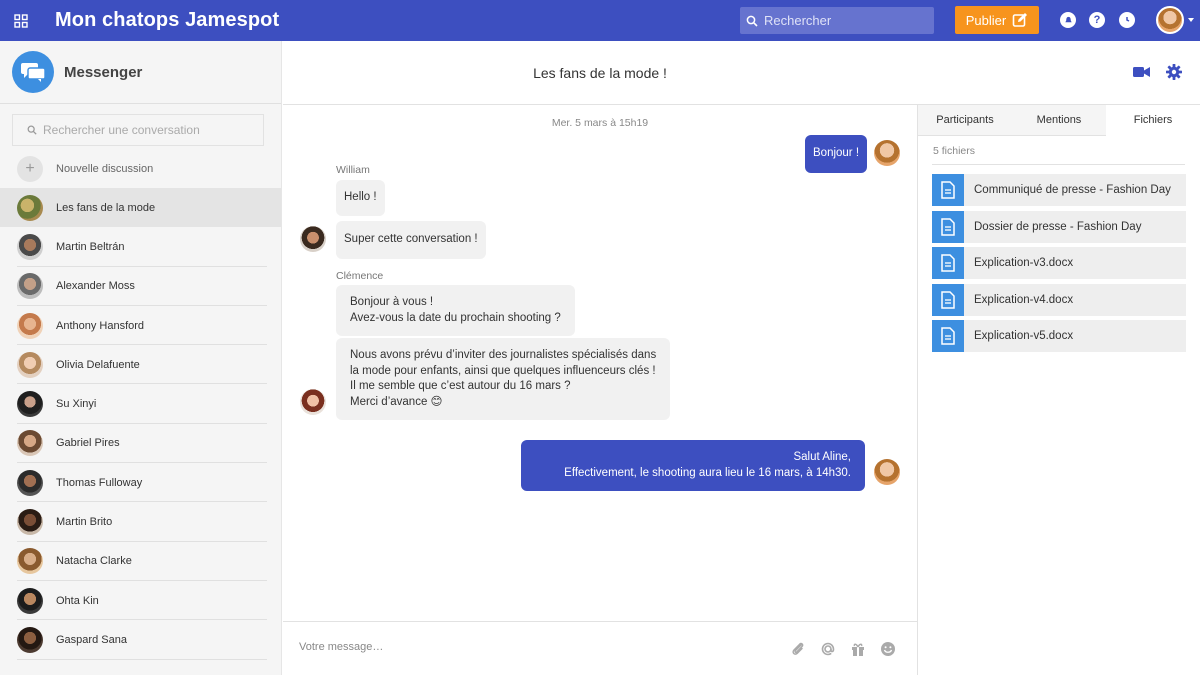 The width and height of the screenshot is (1200, 675). Describe the element at coordinates (600, 123) in the screenshot. I see `date-separator: Mer. 5 mars à 15h19` at that location.